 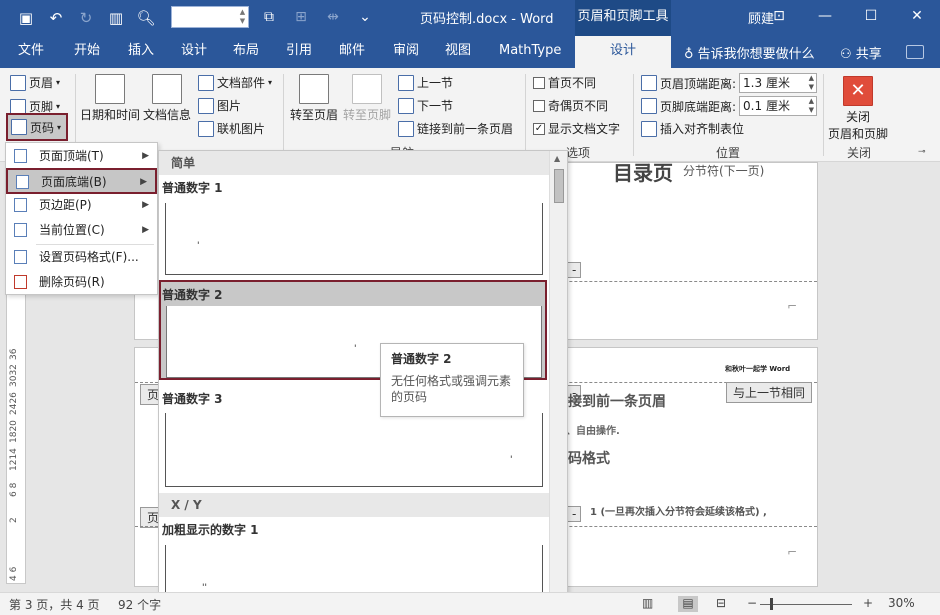 I want to click on options-group-label: 选项, so click(x=578, y=153).